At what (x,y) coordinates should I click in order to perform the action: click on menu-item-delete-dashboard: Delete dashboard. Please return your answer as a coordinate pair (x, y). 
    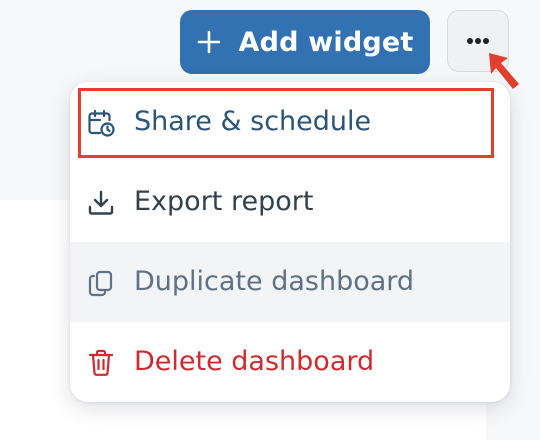
    Looking at the image, I should click on (290, 362).